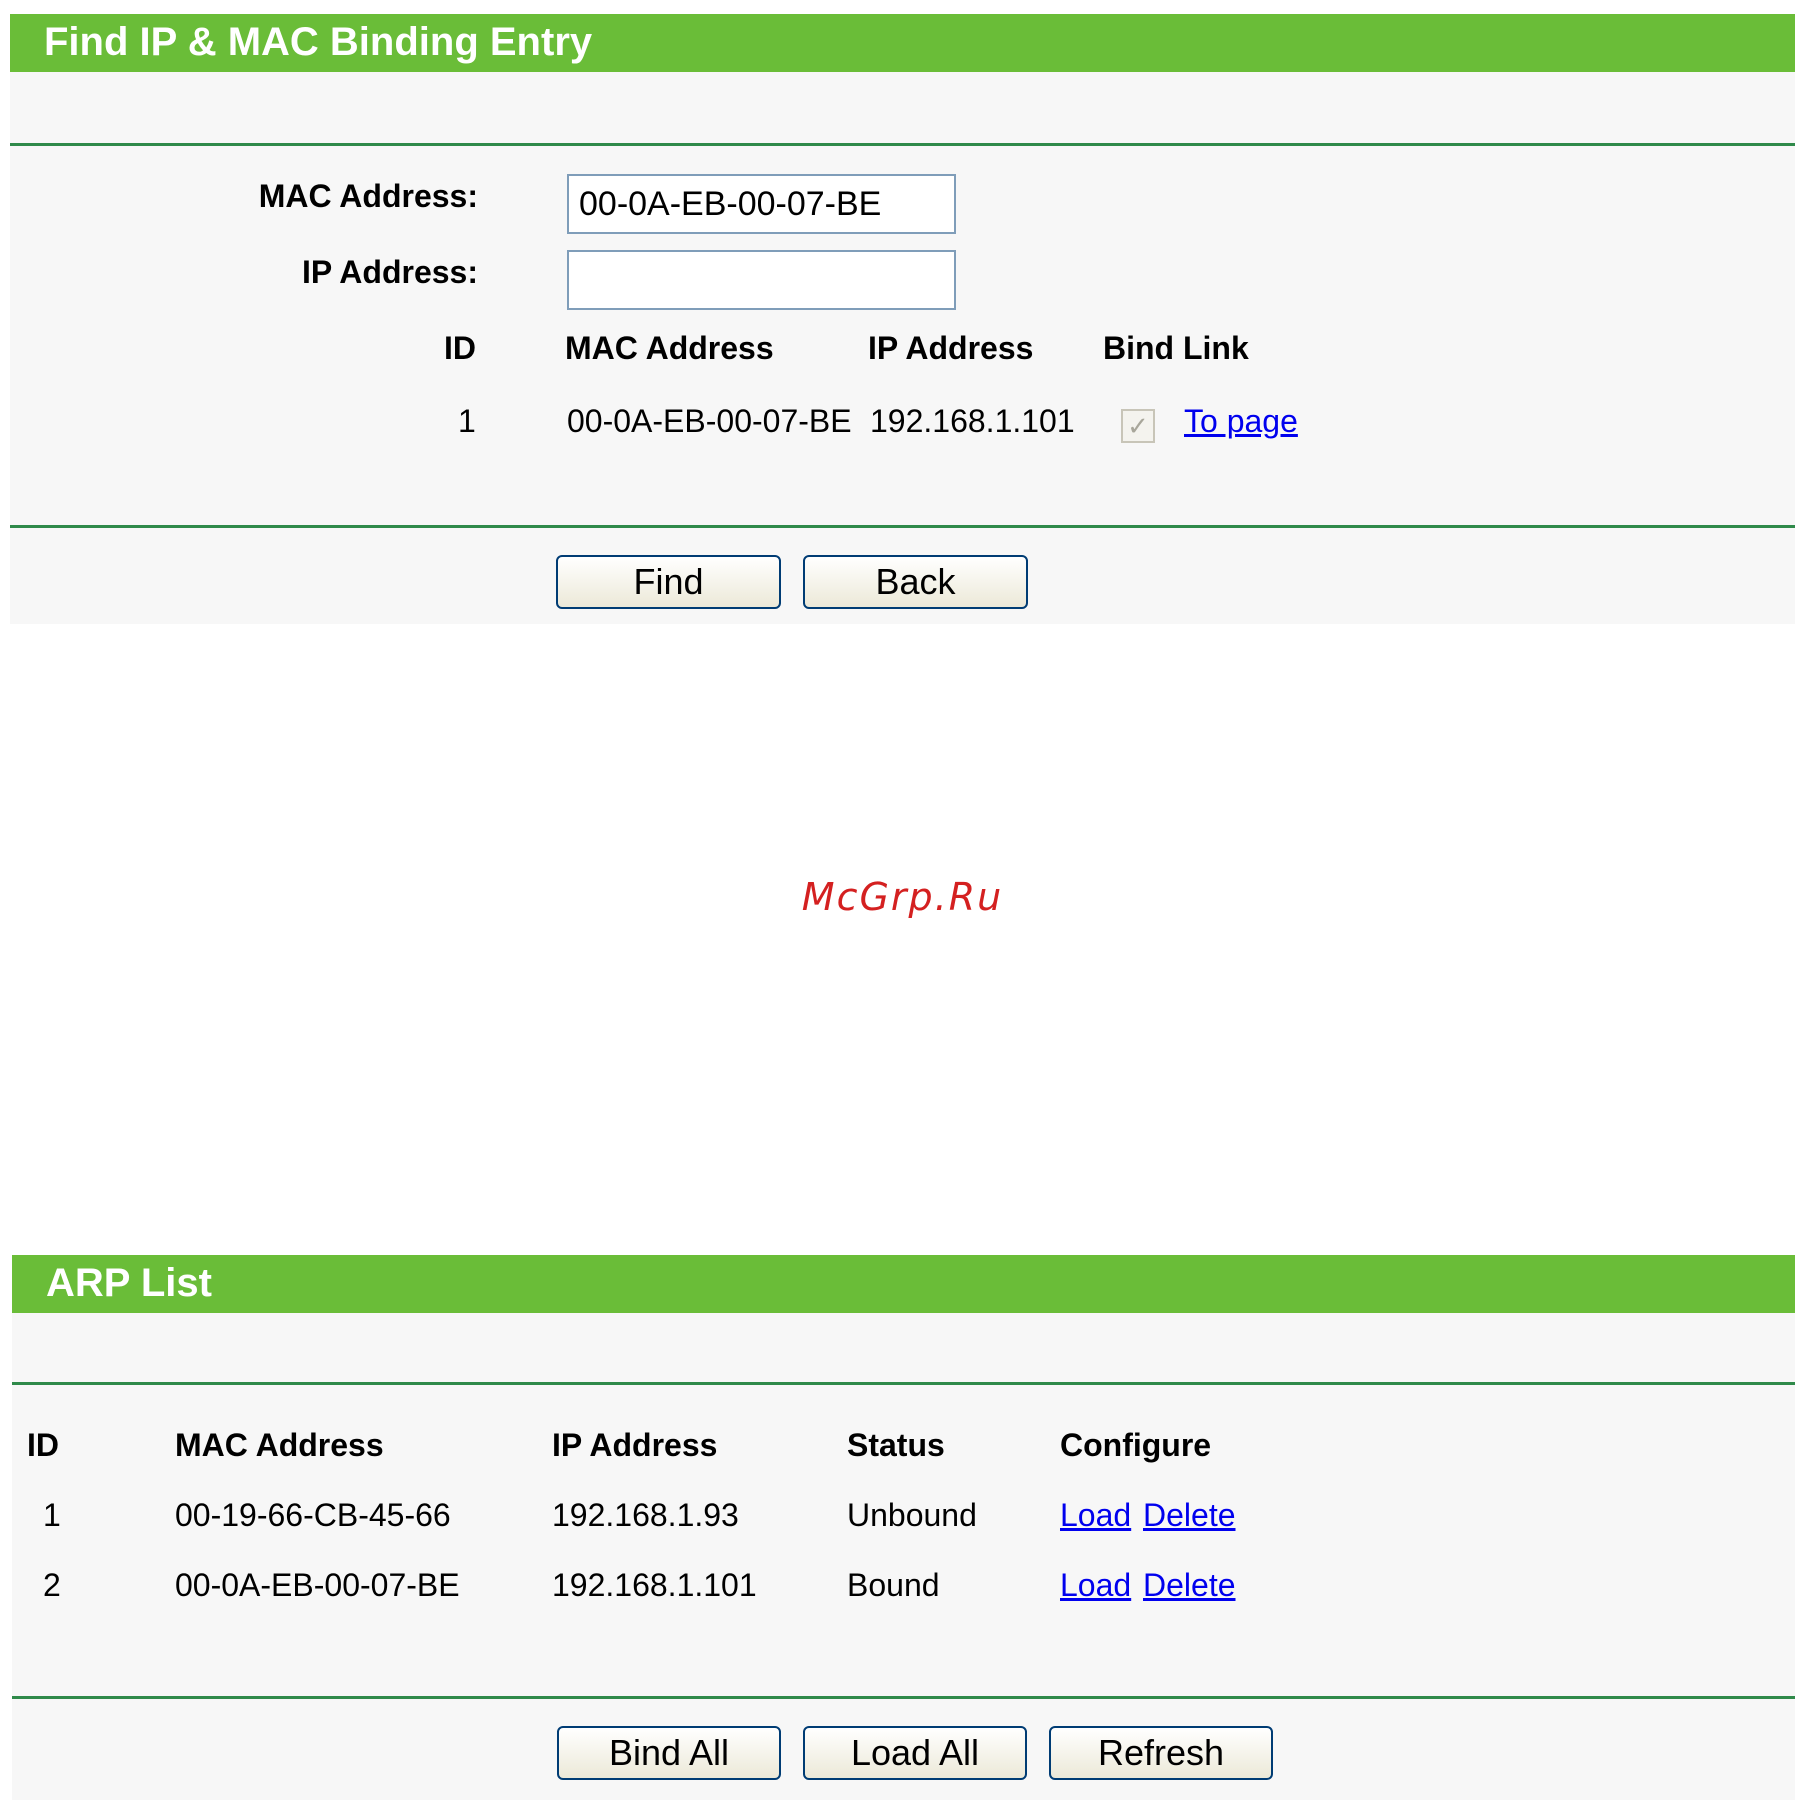  Describe the element at coordinates (903, 1284) in the screenshot. I see `arp-section-title: ARP List` at that location.